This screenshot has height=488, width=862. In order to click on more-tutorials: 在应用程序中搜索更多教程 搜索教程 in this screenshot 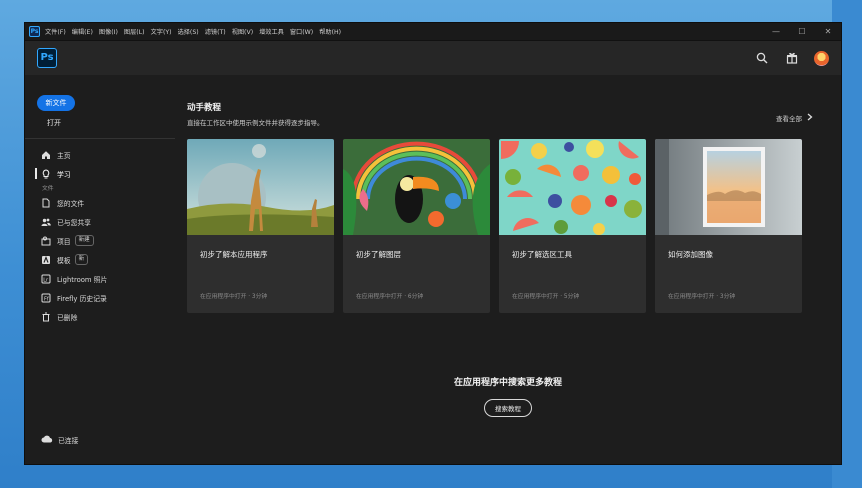, I will do `click(508, 396)`.